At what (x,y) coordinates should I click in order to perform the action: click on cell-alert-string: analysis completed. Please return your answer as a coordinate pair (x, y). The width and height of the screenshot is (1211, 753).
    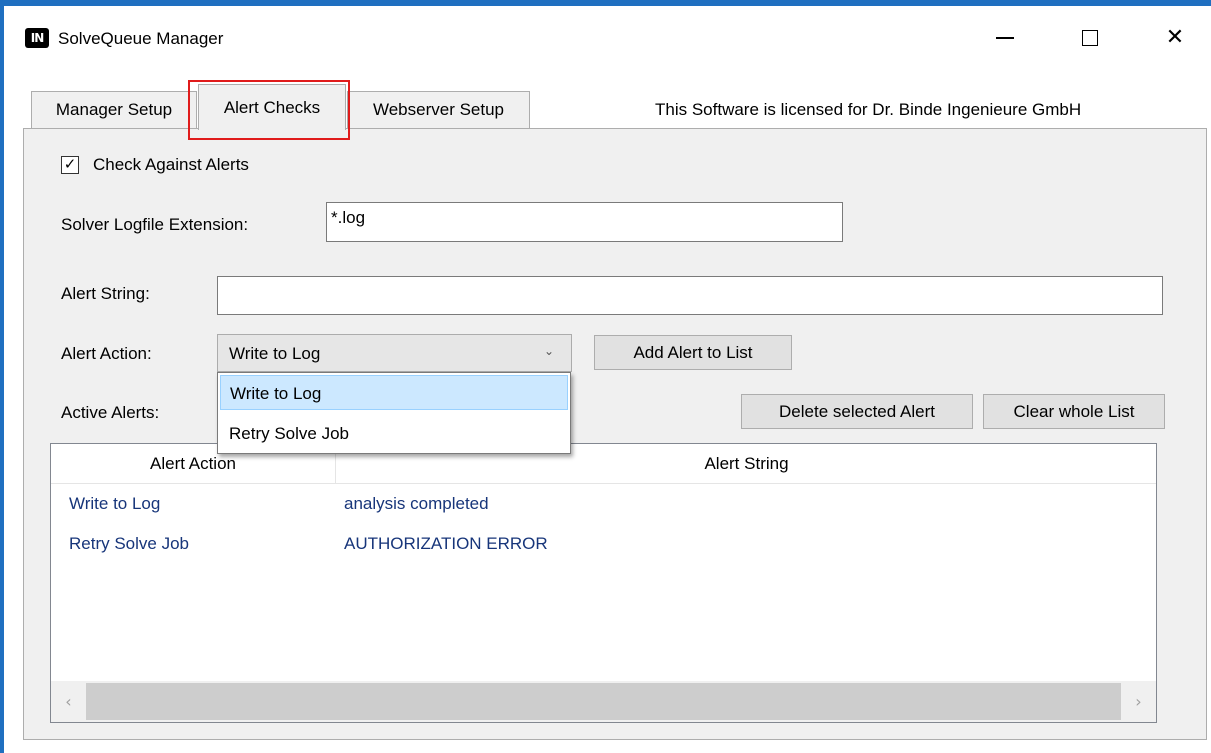
    Looking at the image, I should click on (416, 503).